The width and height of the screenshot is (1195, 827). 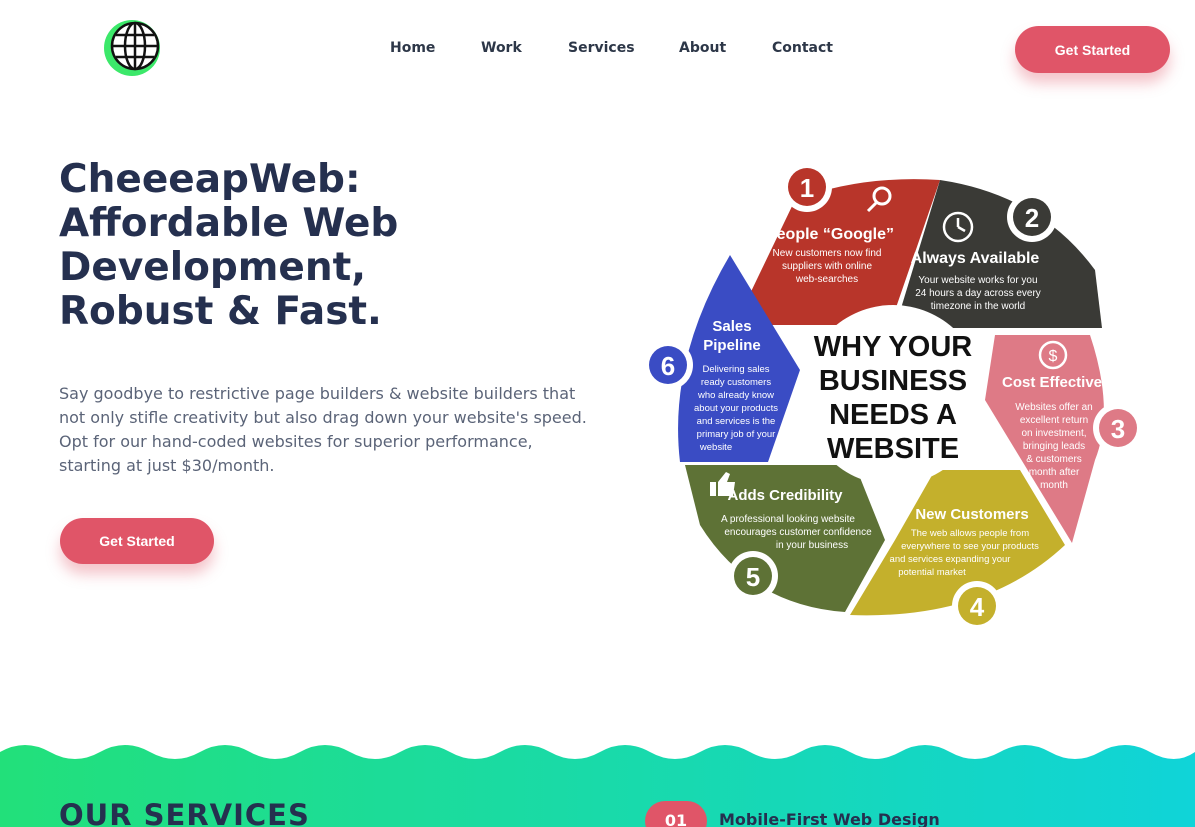 I want to click on svg-text: 2, so click(x=1032, y=218).